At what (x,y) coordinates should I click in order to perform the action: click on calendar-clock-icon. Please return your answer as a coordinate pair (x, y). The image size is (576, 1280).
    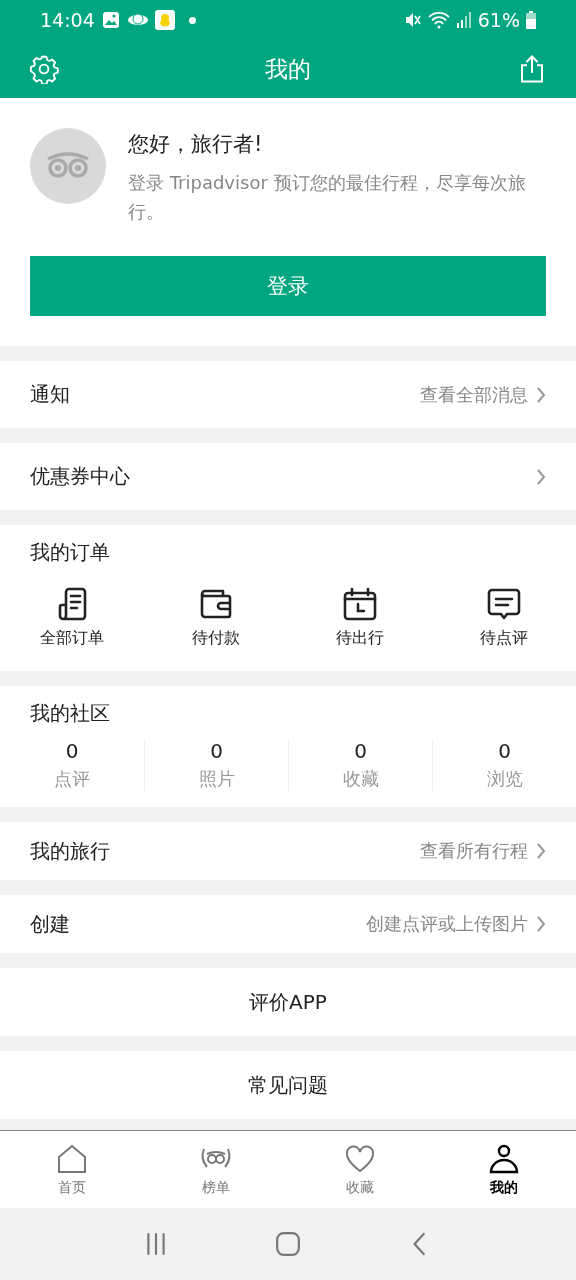
    Looking at the image, I should click on (360, 604).